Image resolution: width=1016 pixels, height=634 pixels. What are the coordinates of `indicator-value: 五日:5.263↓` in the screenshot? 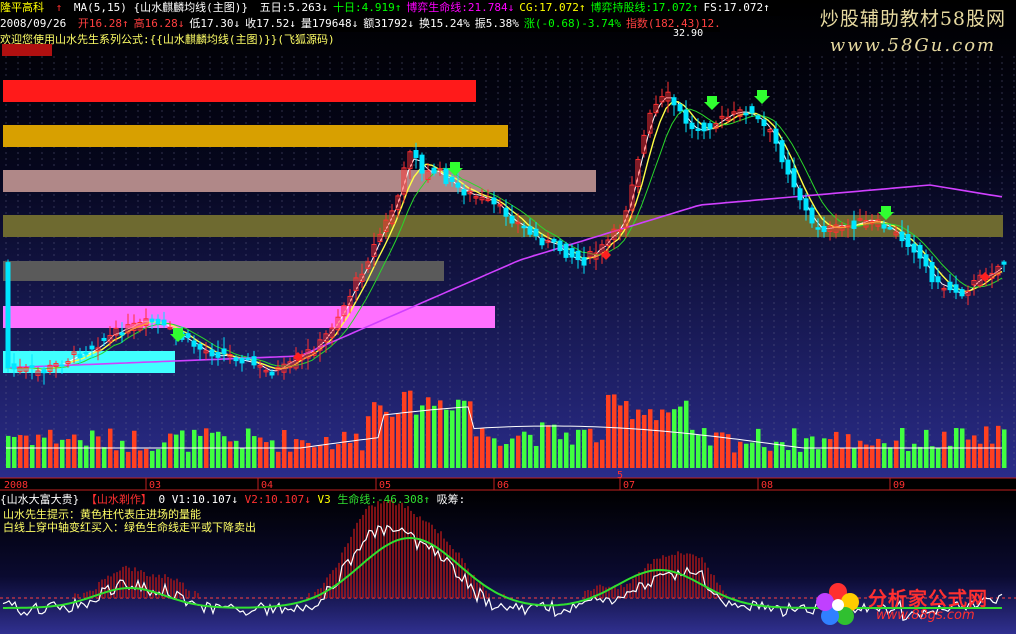 It's located at (293, 7).